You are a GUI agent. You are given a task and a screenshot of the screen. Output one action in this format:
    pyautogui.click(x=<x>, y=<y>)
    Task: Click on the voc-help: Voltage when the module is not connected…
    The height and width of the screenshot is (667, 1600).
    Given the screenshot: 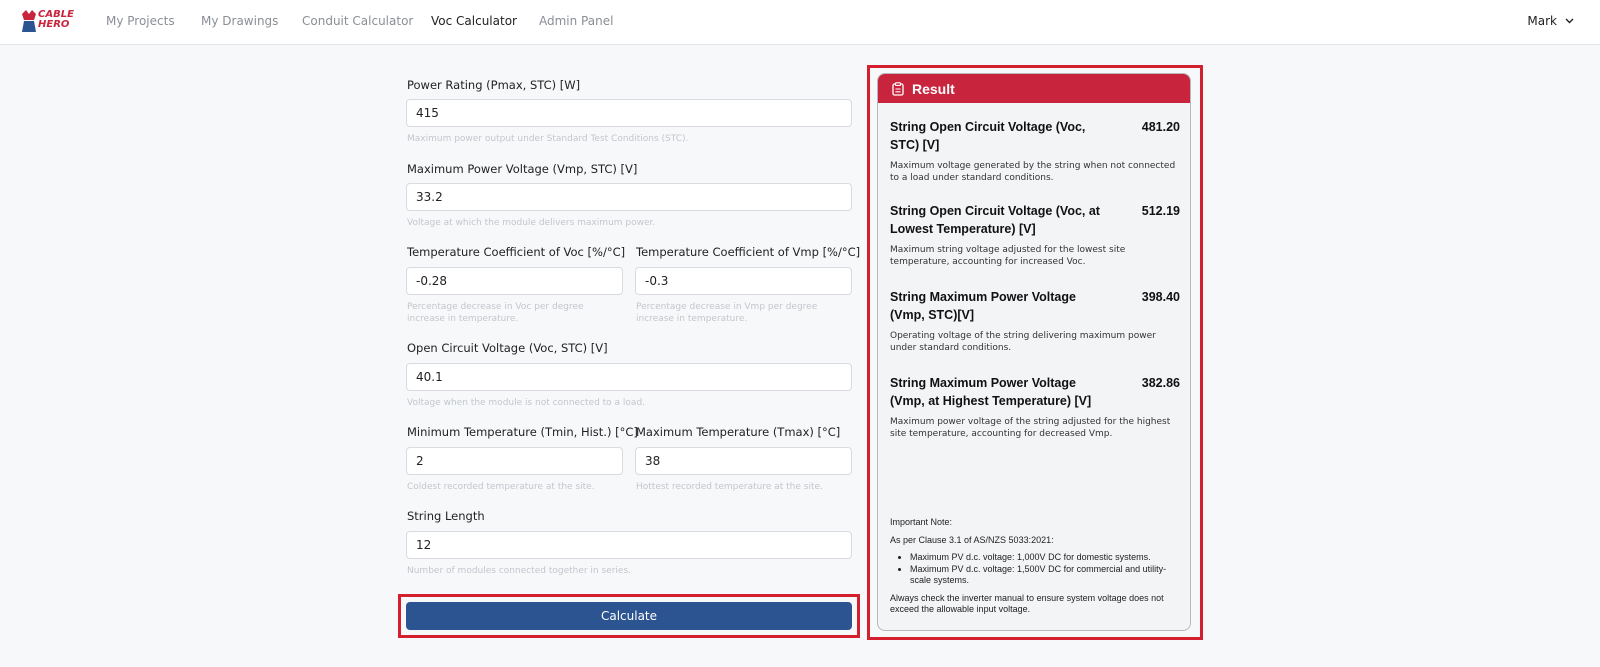 What is the action you would take?
    pyautogui.click(x=526, y=403)
    